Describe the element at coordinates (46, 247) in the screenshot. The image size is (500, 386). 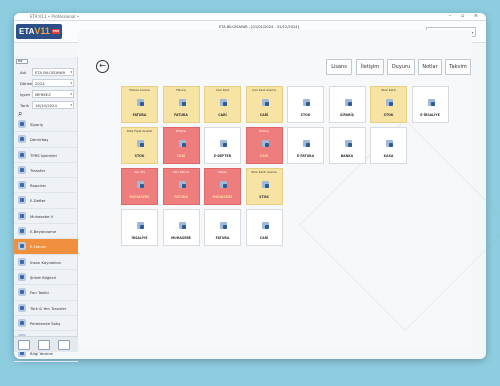
I see `sidebar-item: E-Fatura` at that location.